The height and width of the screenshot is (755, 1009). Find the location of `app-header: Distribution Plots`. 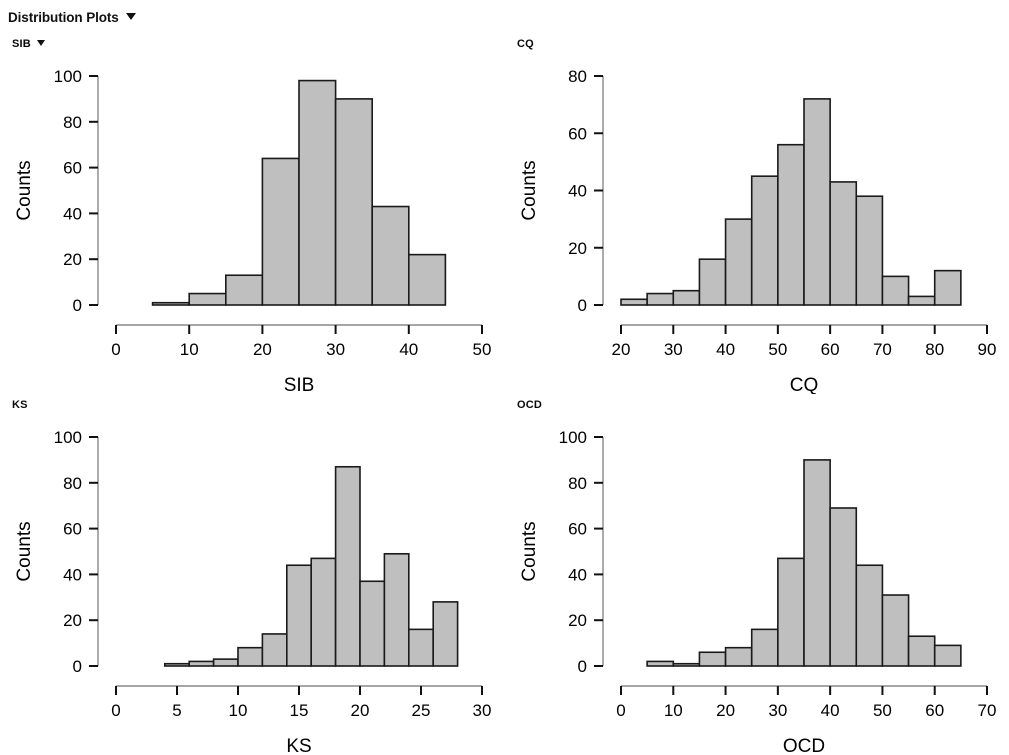

app-header: Distribution Plots is located at coordinates (504, 17).